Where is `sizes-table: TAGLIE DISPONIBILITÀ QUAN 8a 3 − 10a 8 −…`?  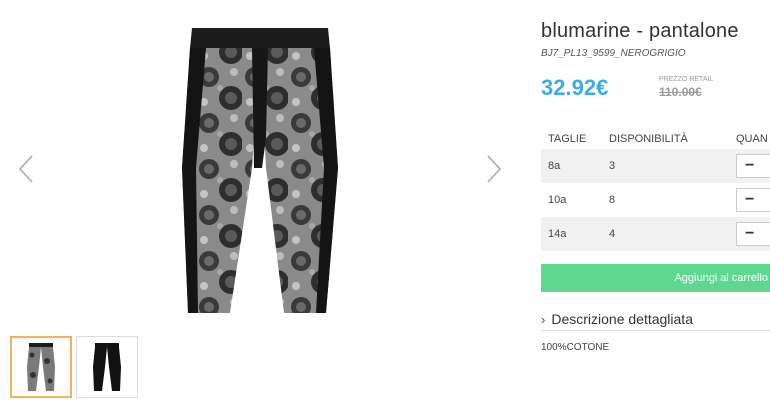
sizes-table: TAGLIE DISPONIBILITÀ QUAN 8a 3 − 10a 8 −… is located at coordinates (655, 189).